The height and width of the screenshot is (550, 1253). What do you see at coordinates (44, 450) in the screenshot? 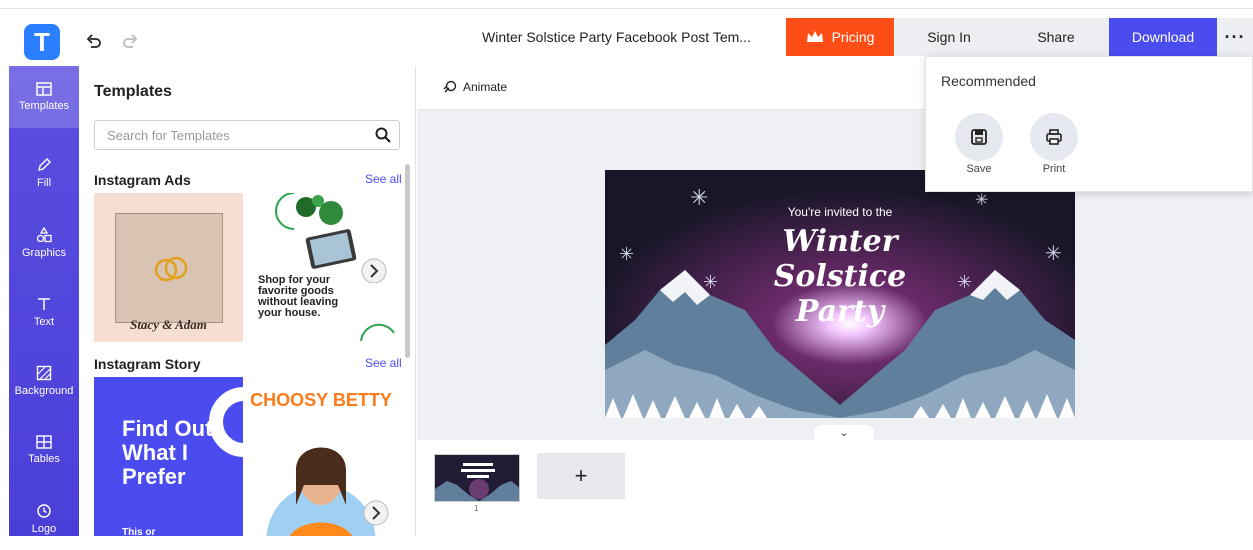
I see `sidebar-item-tables: Tables` at bounding box center [44, 450].